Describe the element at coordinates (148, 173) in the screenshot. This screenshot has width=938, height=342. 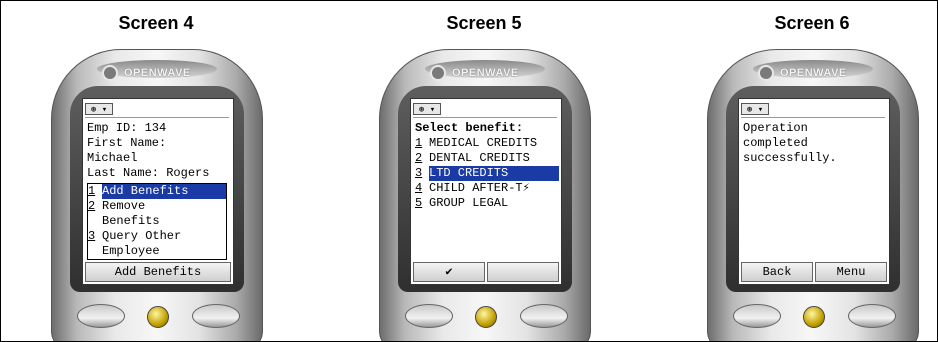
I see `text-line: Last Name: Rogers` at that location.